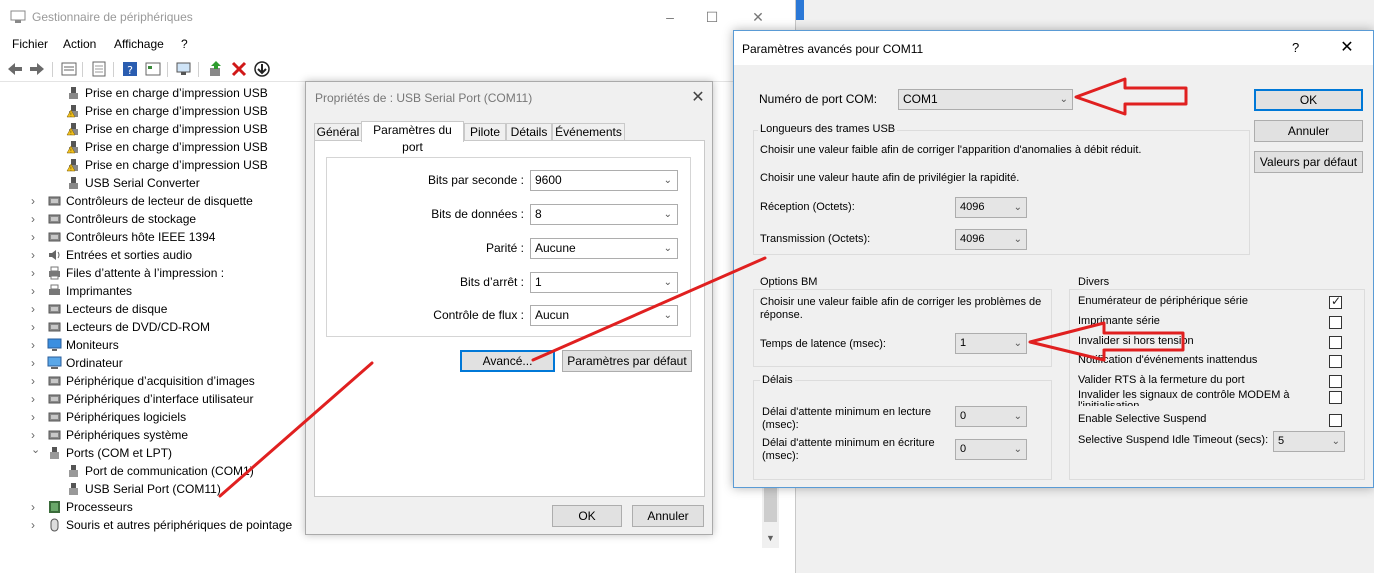 This screenshot has height=573, width=1374. What do you see at coordinates (649, 309) in the screenshot?
I see `annotation-line-to-advanced` at bounding box center [649, 309].